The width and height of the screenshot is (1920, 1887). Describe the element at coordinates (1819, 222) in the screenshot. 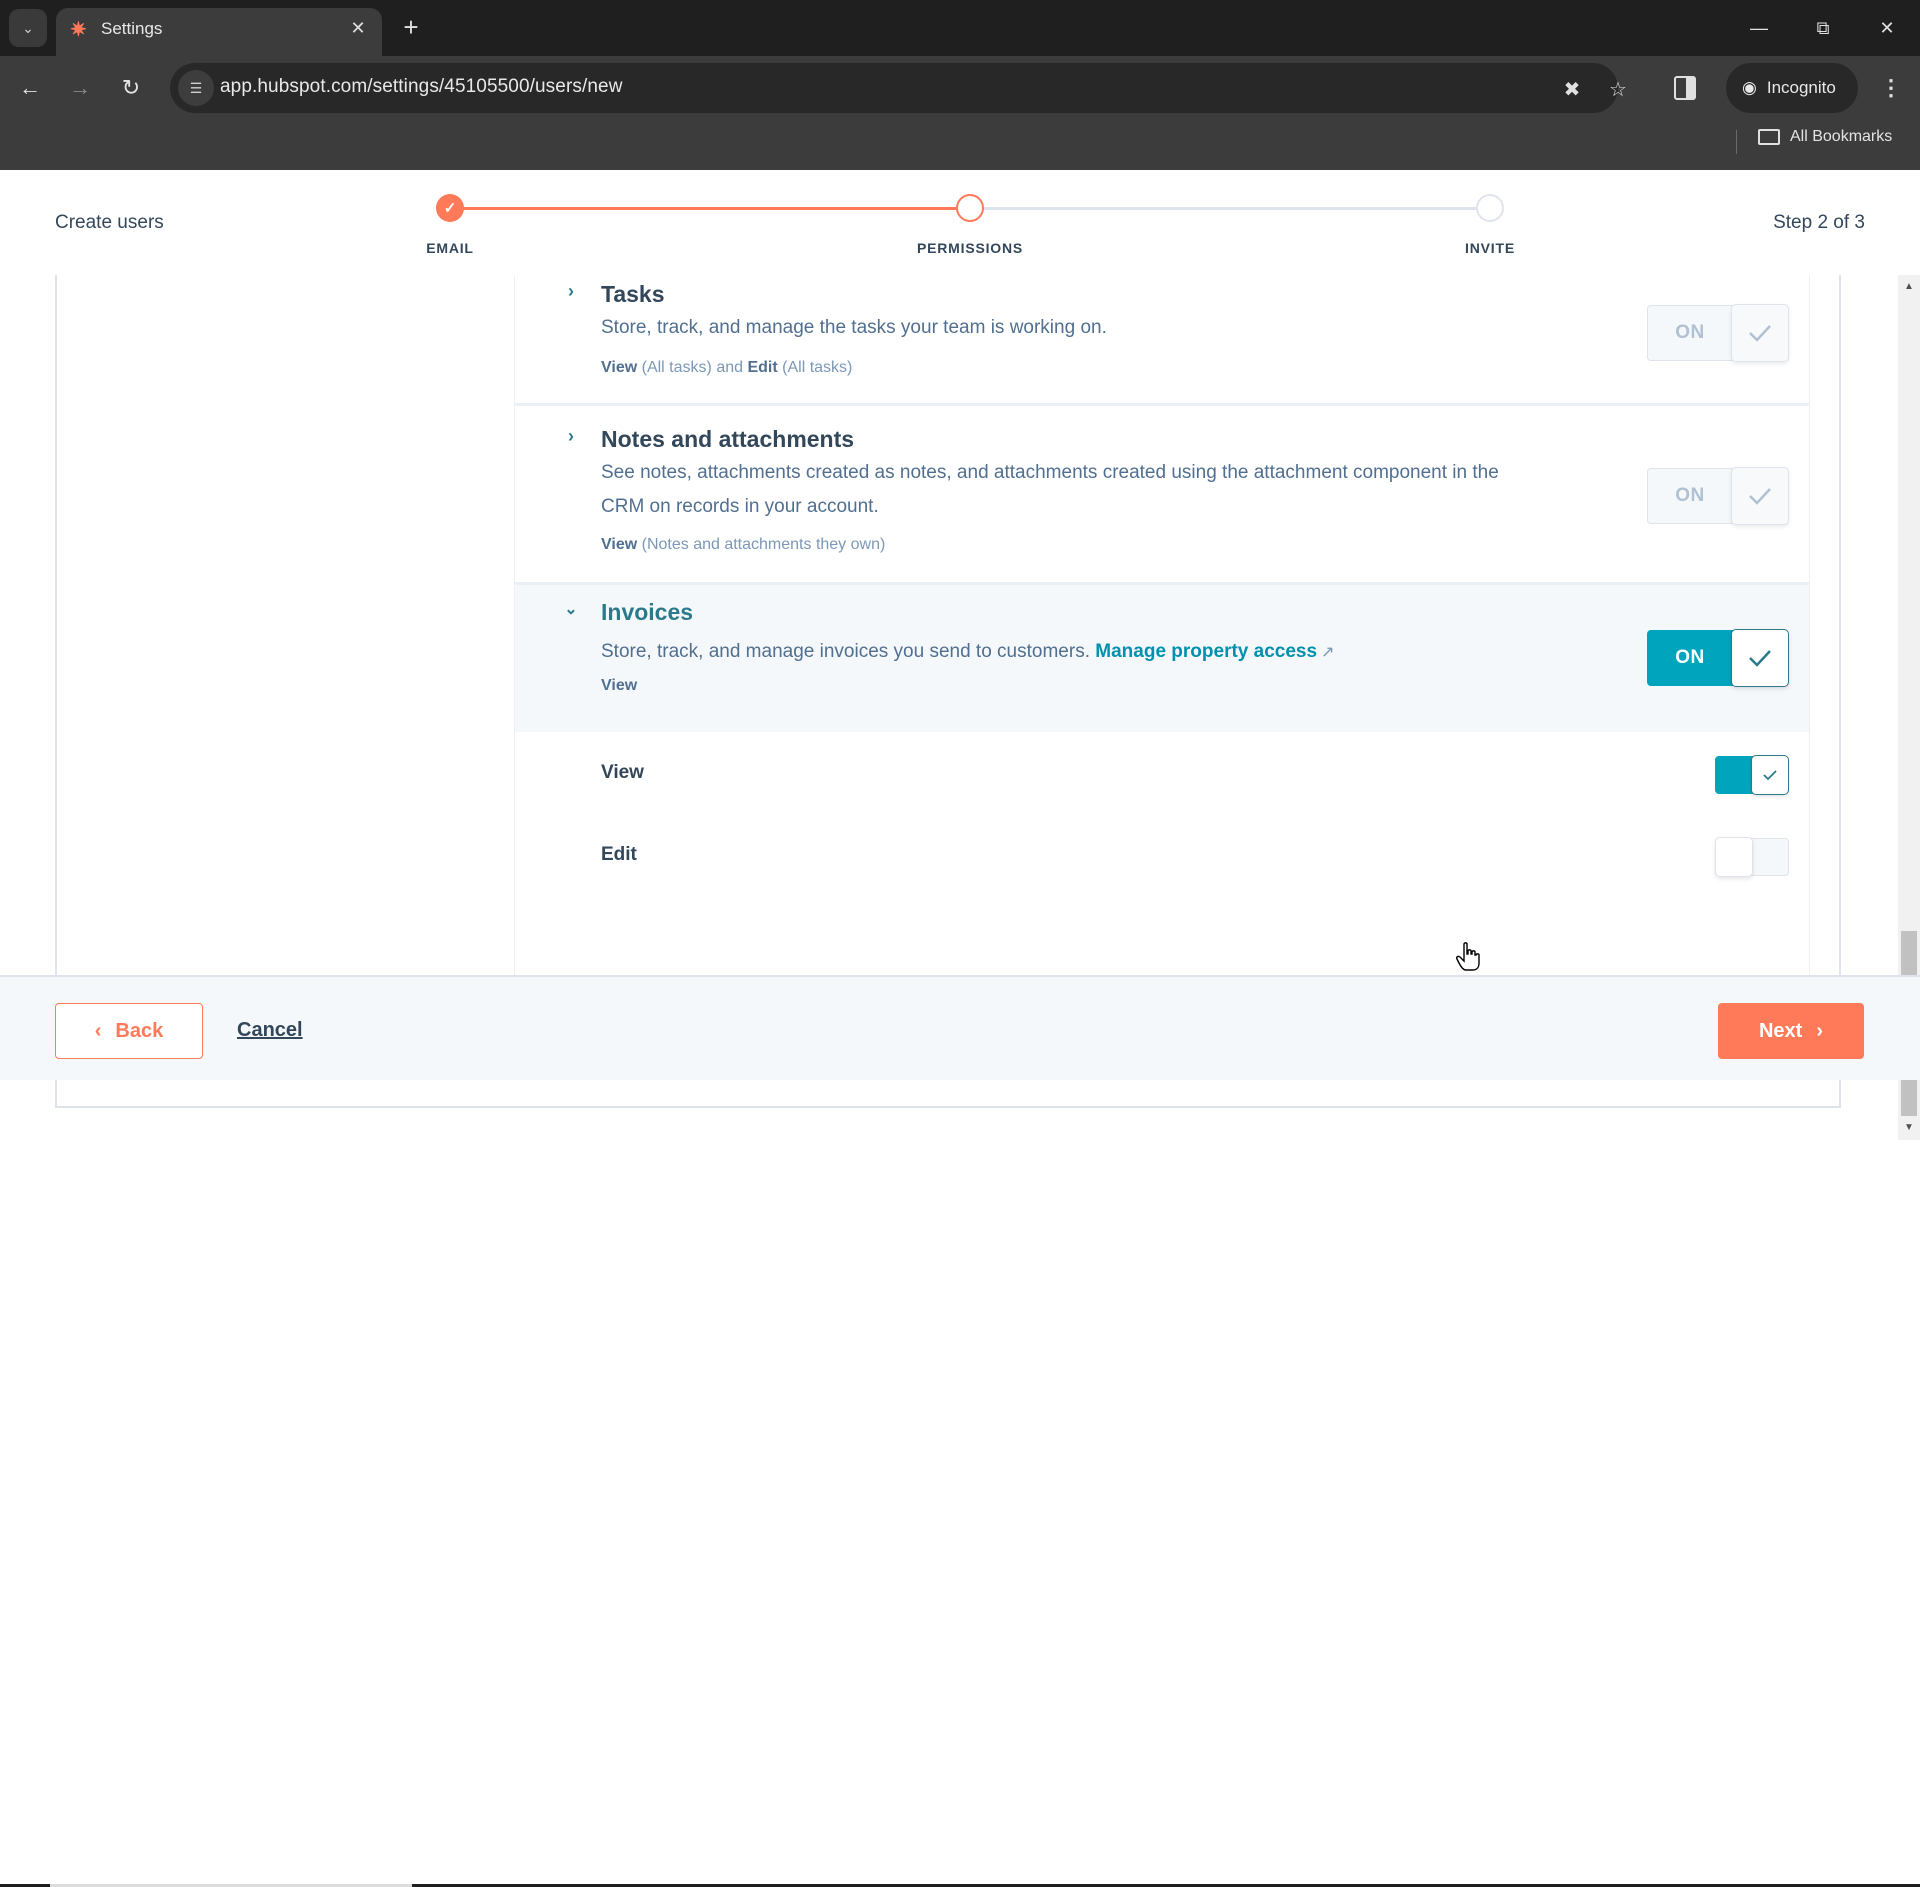

I see `step-count: Step 2 of 3` at that location.